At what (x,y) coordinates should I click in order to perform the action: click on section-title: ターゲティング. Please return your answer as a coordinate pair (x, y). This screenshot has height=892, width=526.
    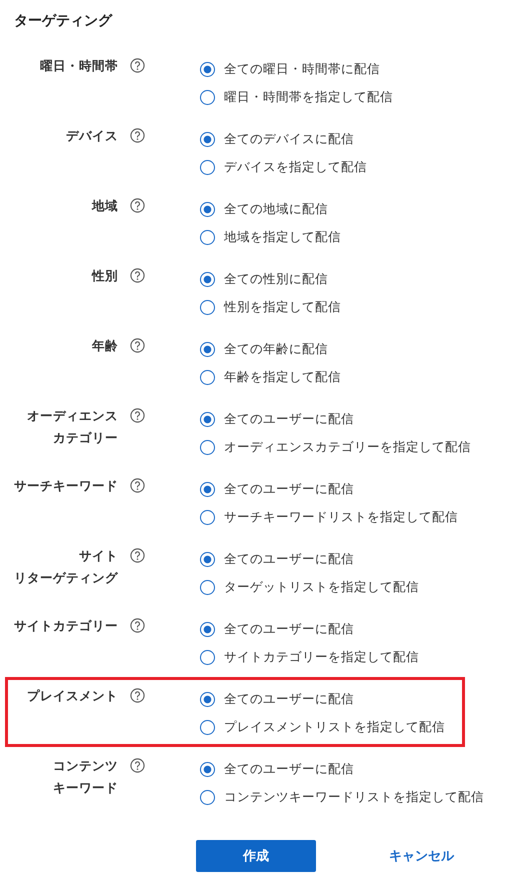
    Looking at the image, I should click on (63, 21).